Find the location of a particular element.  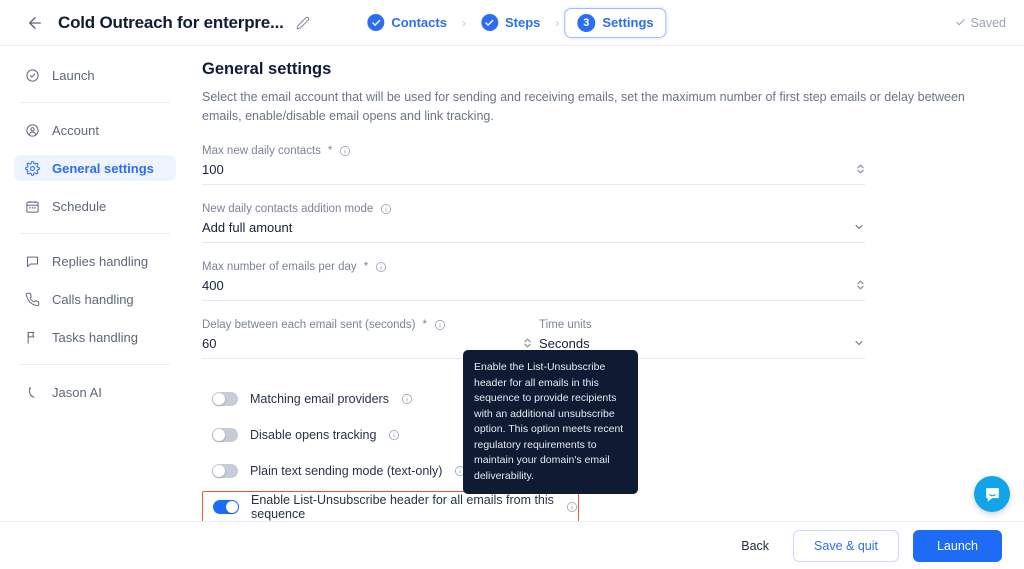

toggle-label: Disable opens tracking is located at coordinates (313, 434).